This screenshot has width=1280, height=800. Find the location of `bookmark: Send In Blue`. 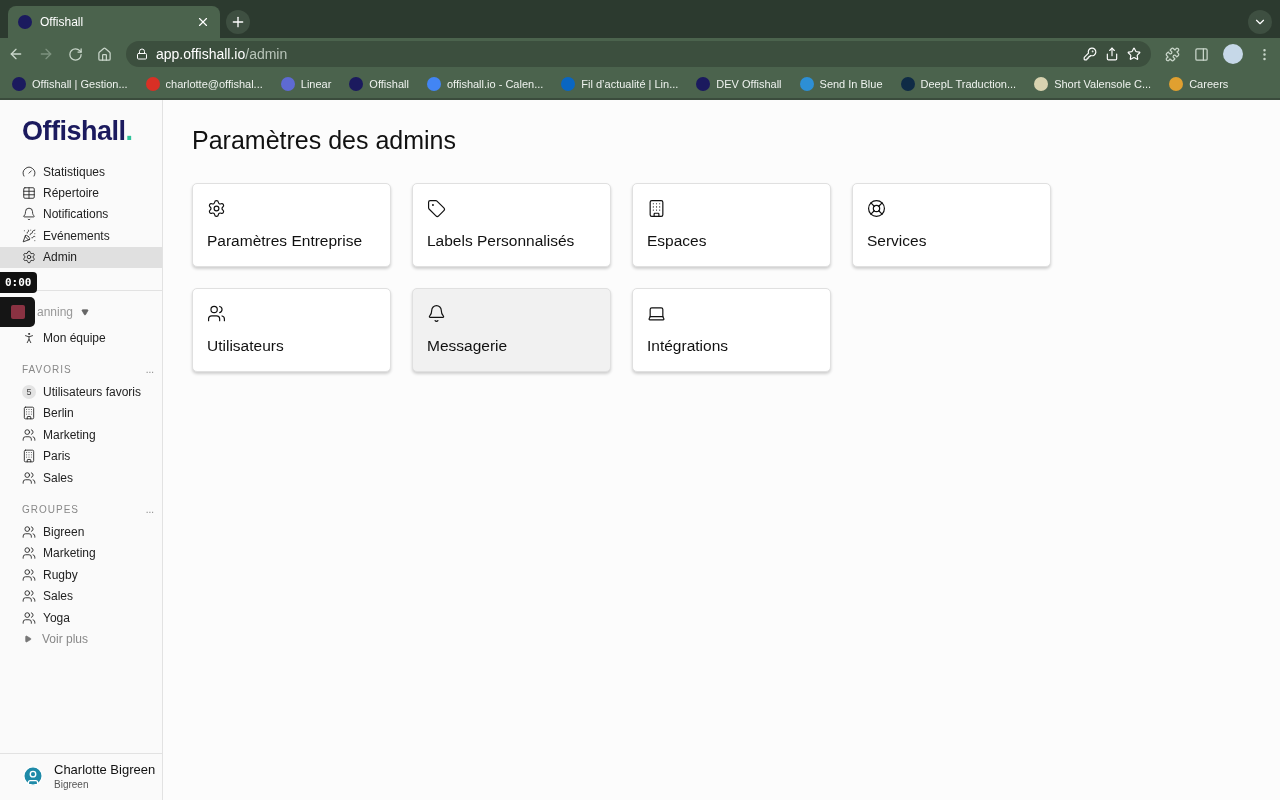

bookmark: Send In Blue is located at coordinates (841, 84).